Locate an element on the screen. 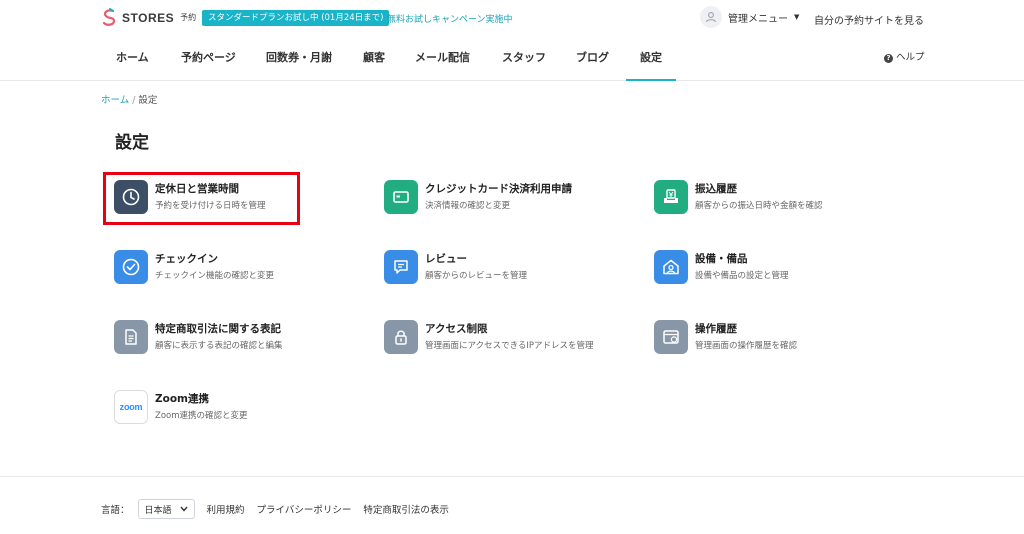 This screenshot has width=1024, height=534. brand-sub: 予約 is located at coordinates (188, 17).